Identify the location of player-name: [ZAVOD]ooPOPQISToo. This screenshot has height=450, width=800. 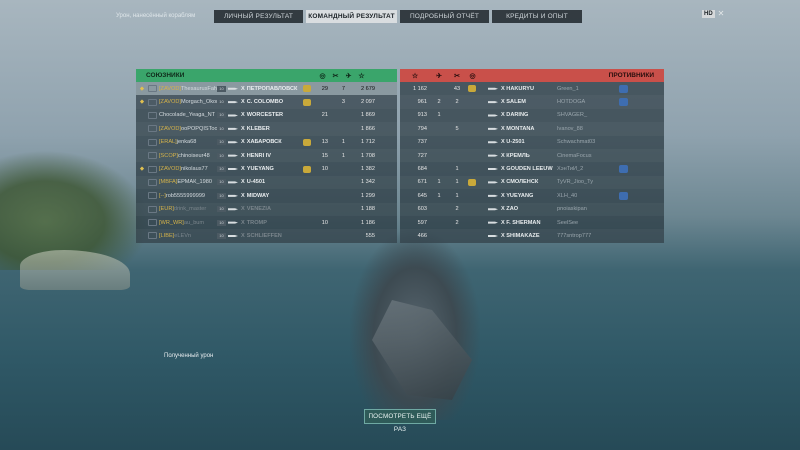
(188, 129).